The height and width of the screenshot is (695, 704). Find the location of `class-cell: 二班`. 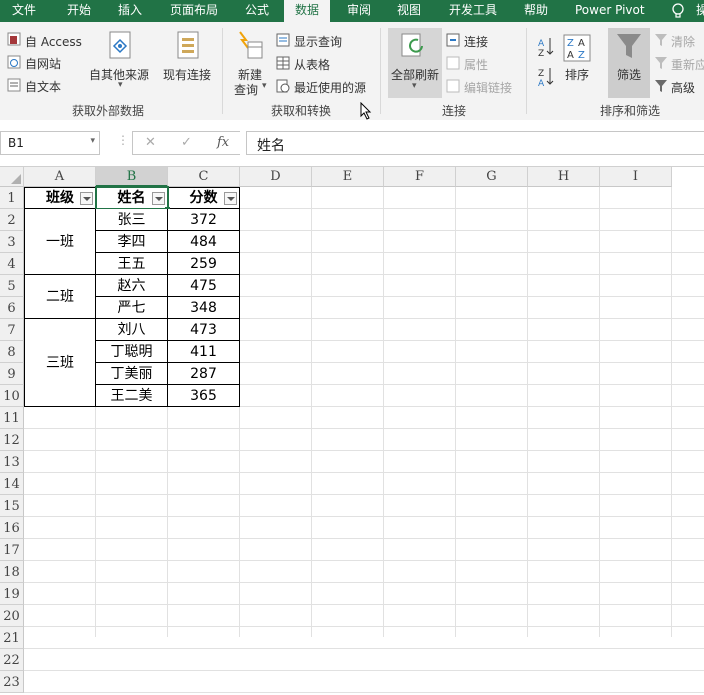

class-cell: 二班 is located at coordinates (60, 297).